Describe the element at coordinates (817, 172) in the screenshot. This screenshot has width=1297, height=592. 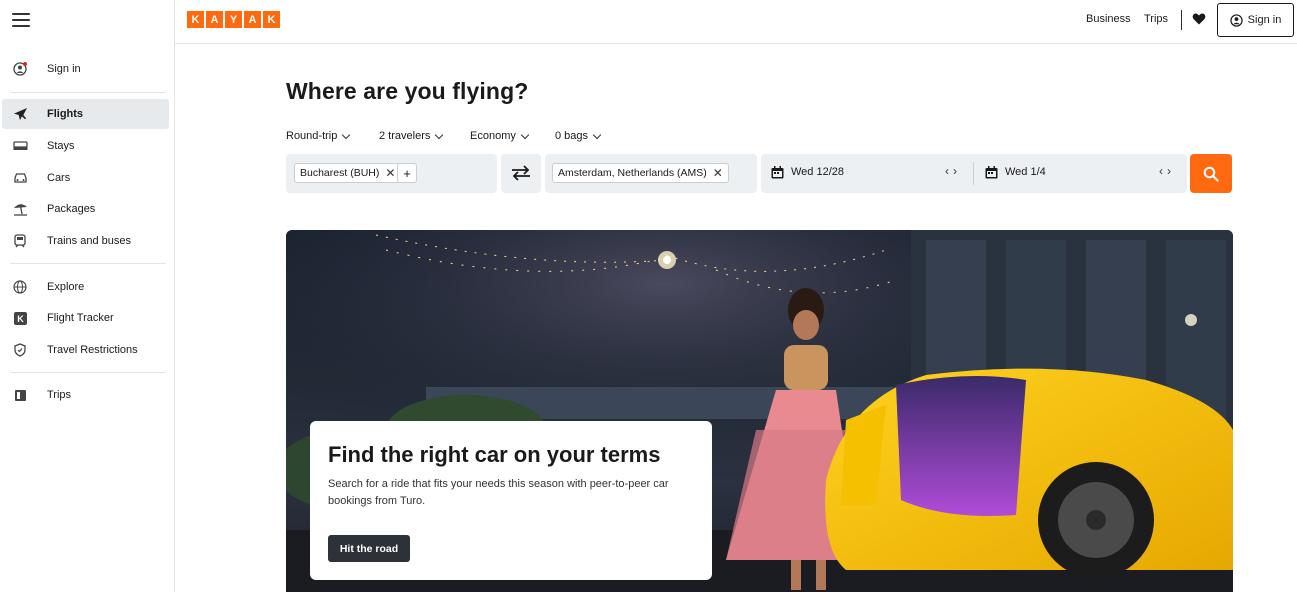
I see `depart-date: Wed 12/28` at that location.